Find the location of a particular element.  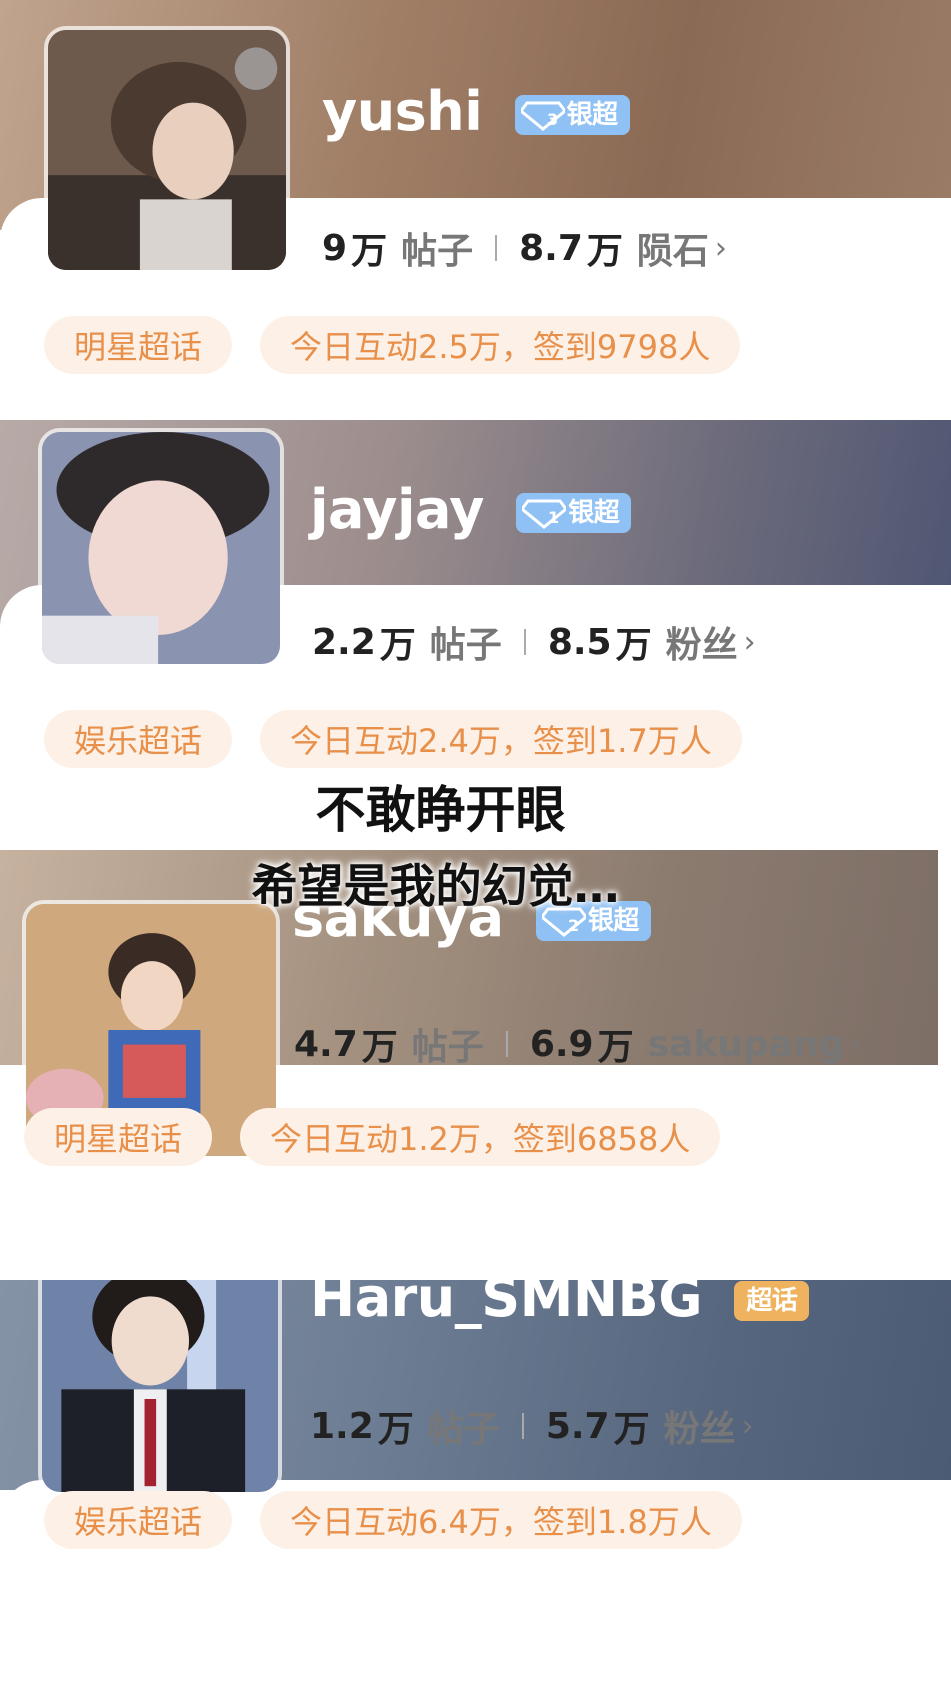

stats-row: 1.2 万 帖子 5.7 万 粉丝 › is located at coordinates (532, 1426).